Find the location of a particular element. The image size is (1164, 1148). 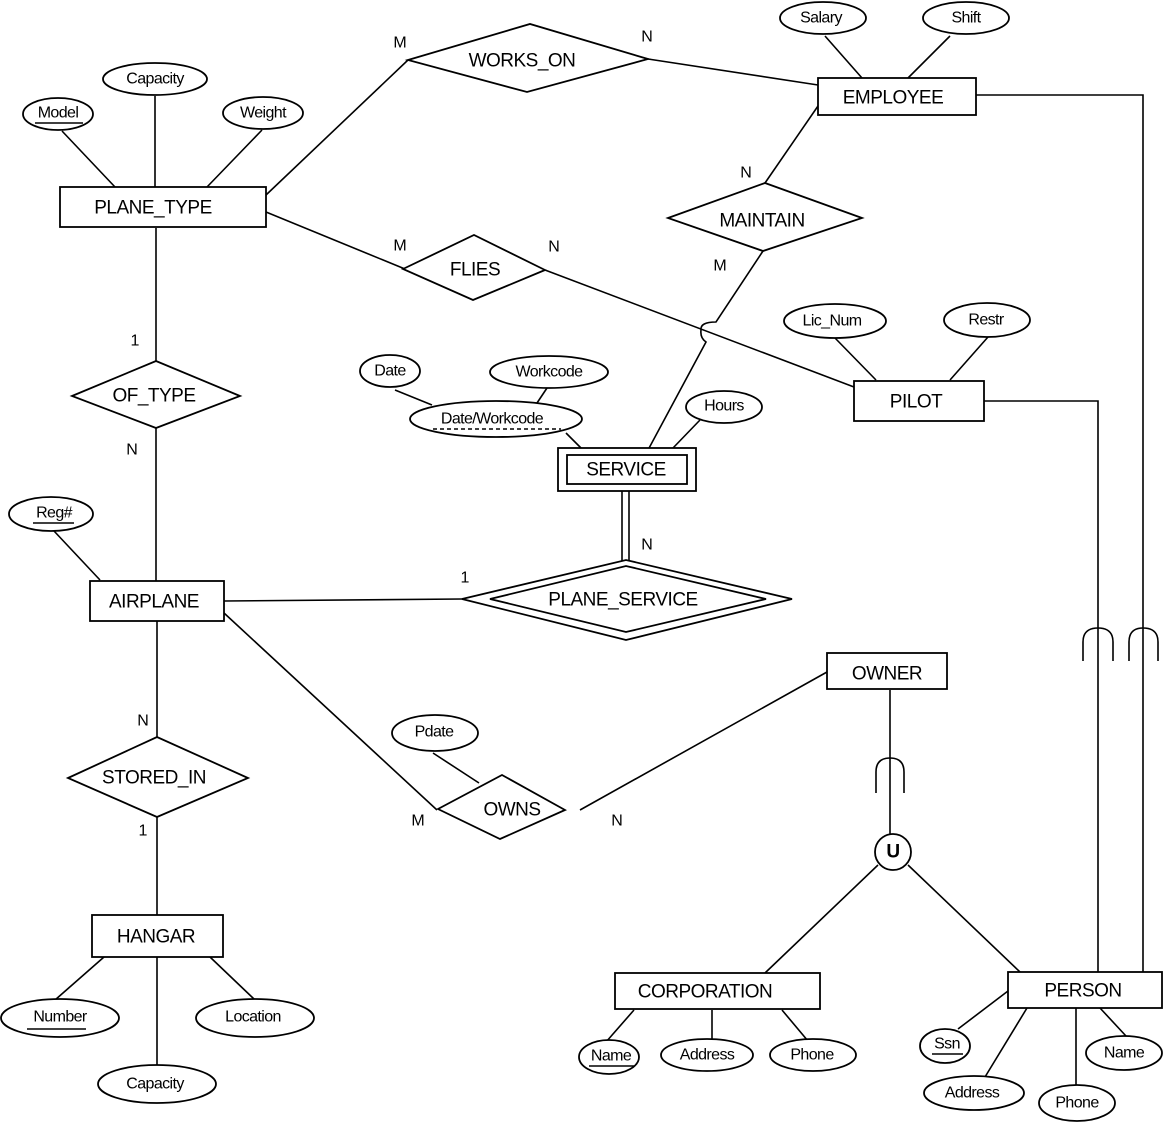

entity-label: PLANE_TYPE is located at coordinates (153, 208).